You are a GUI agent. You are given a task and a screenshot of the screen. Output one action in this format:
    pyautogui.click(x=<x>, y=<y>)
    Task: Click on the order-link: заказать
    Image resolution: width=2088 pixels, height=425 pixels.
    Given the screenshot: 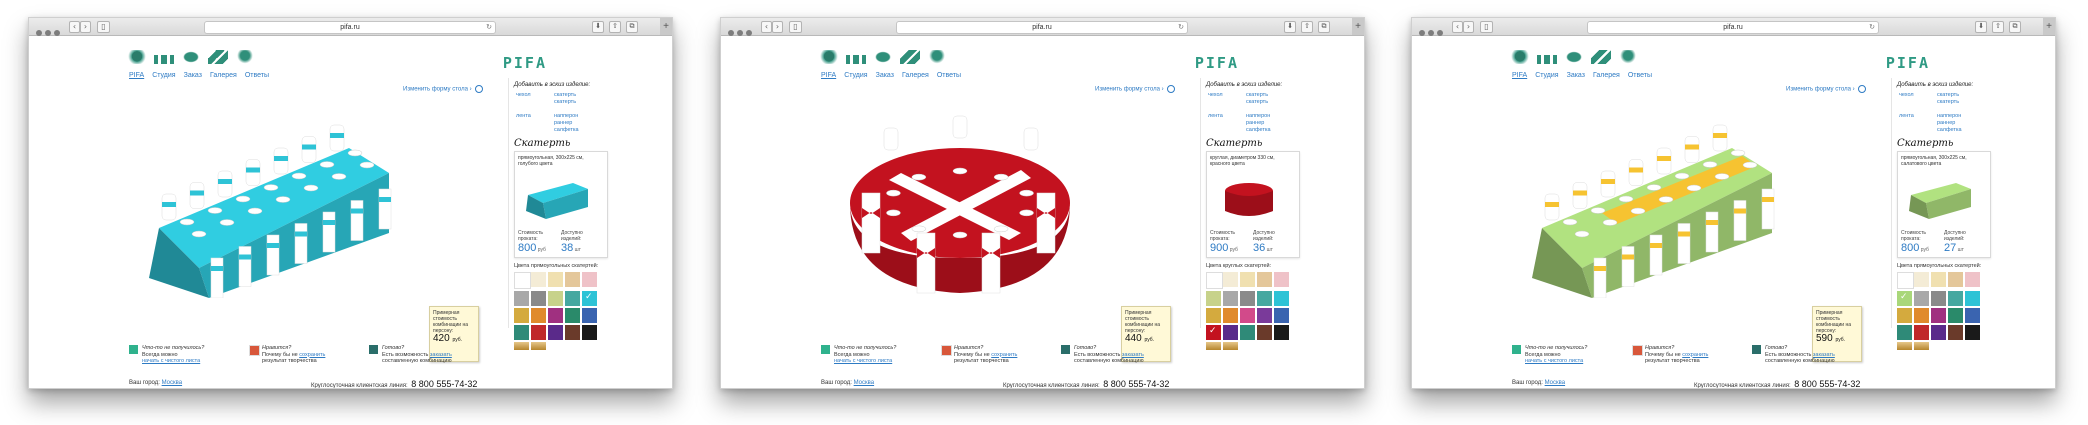 What is the action you would take?
    pyautogui.click(x=1133, y=355)
    